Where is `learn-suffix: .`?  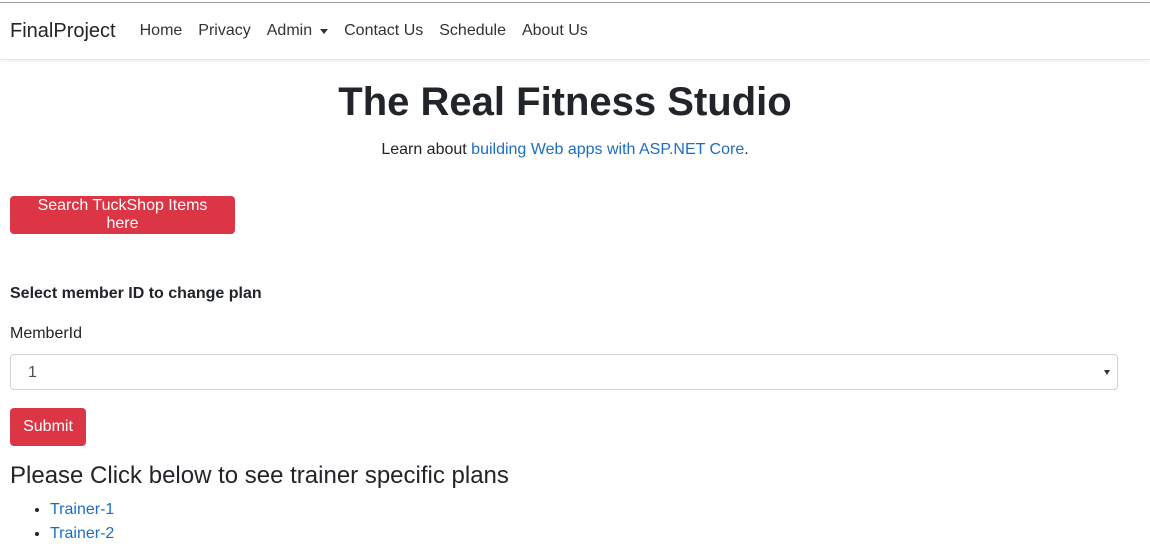 learn-suffix: . is located at coordinates (746, 149).